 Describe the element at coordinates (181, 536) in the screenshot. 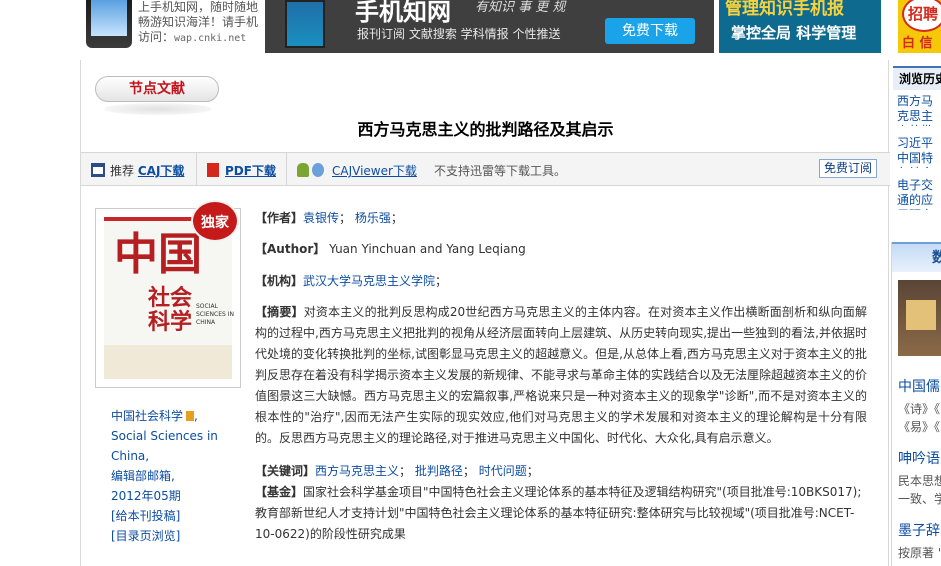

I see `toc-browse-link: [目录页浏览]` at that location.